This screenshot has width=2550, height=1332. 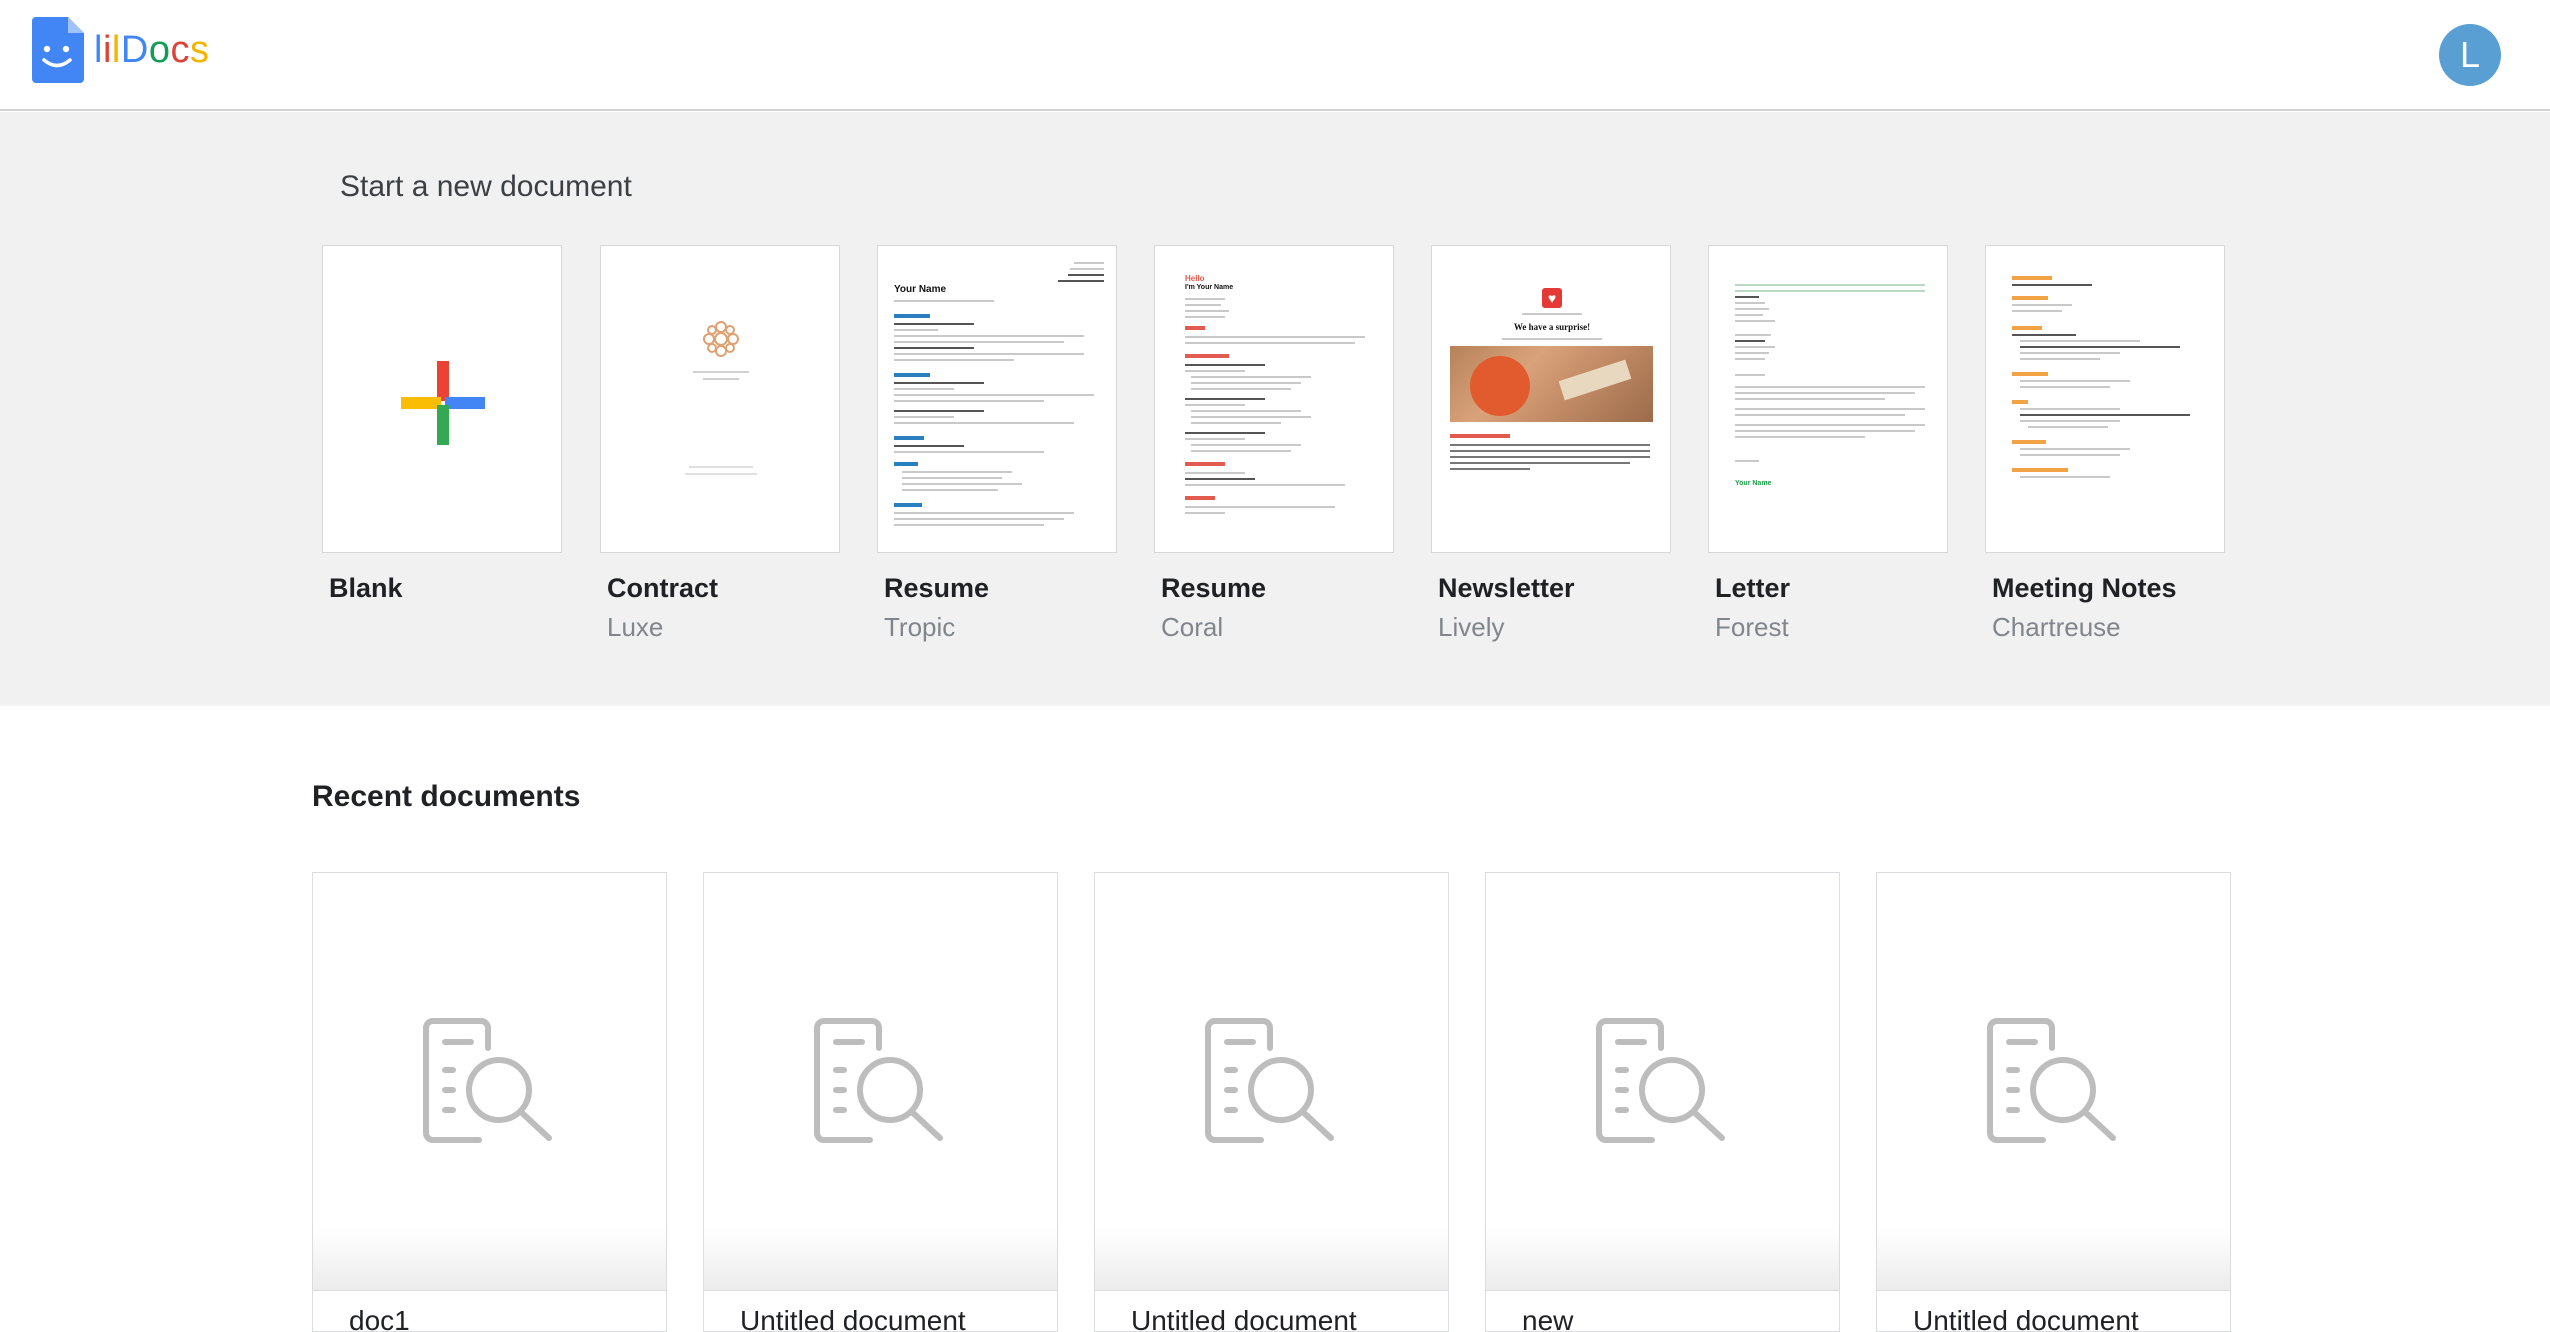 What do you see at coordinates (1552, 327) in the screenshot?
I see `thumb-headline: We have a surprise!` at bounding box center [1552, 327].